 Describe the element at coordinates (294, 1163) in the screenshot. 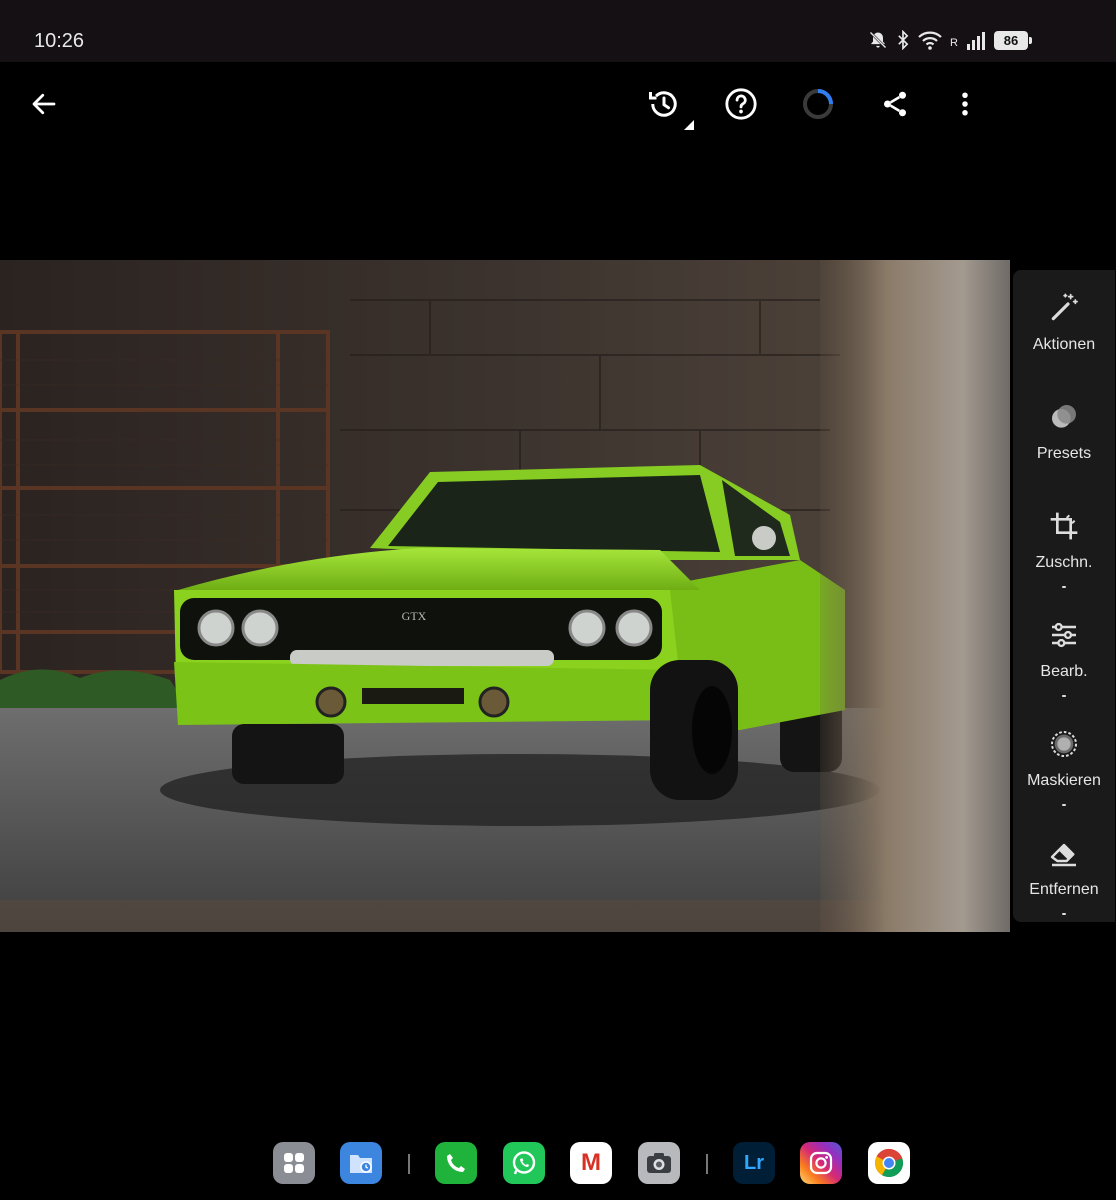

I see `app-drawer-icon` at that location.